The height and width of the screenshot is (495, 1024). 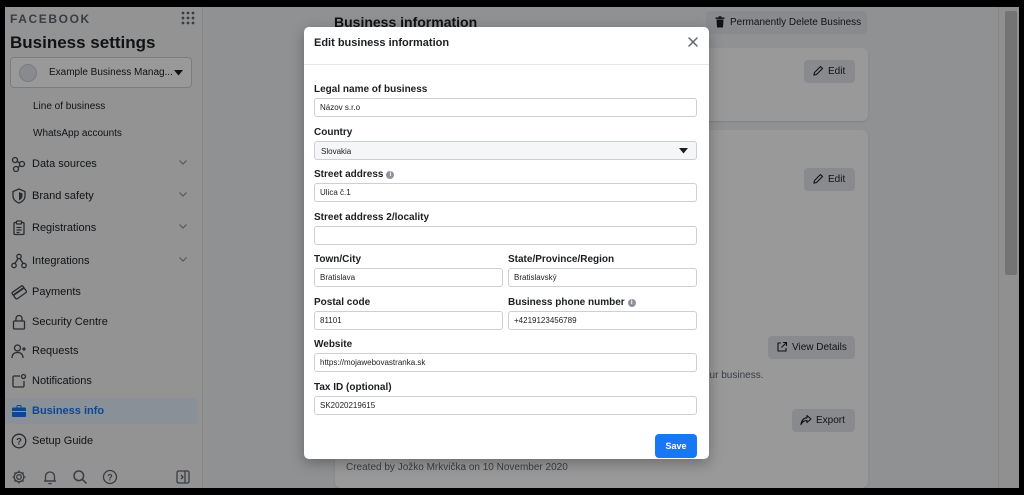 What do you see at coordinates (505, 192) in the screenshot?
I see `street-address-input` at bounding box center [505, 192].